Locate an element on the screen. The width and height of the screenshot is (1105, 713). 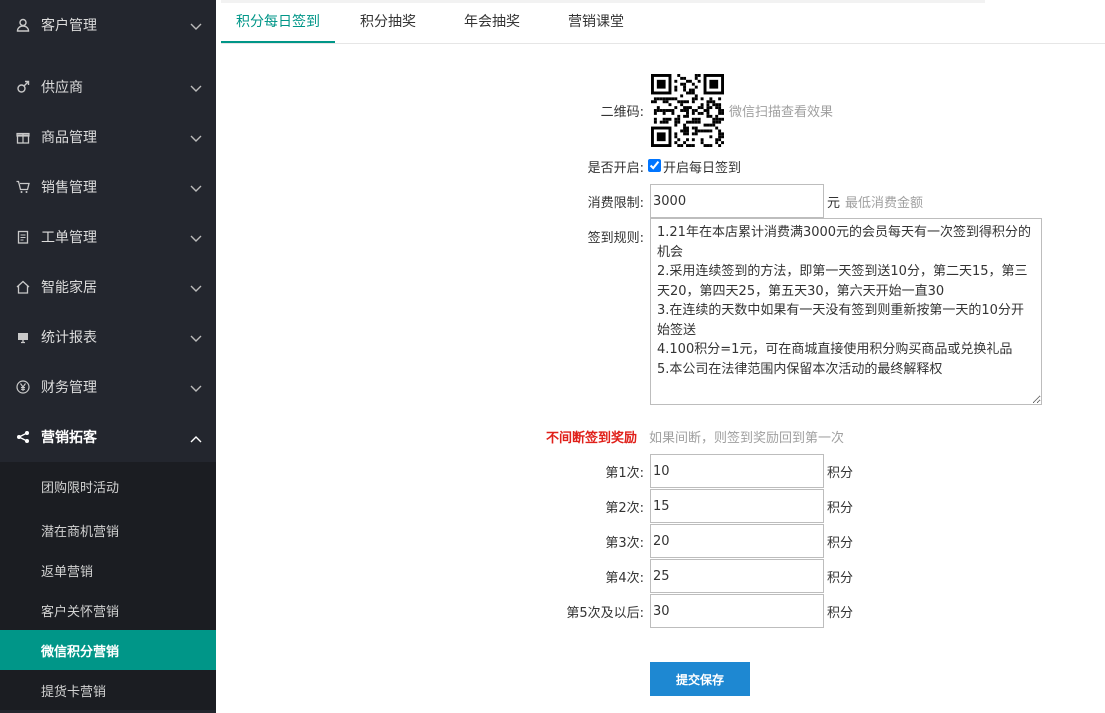
reward-unit-4: 积分 is located at coordinates (840, 578).